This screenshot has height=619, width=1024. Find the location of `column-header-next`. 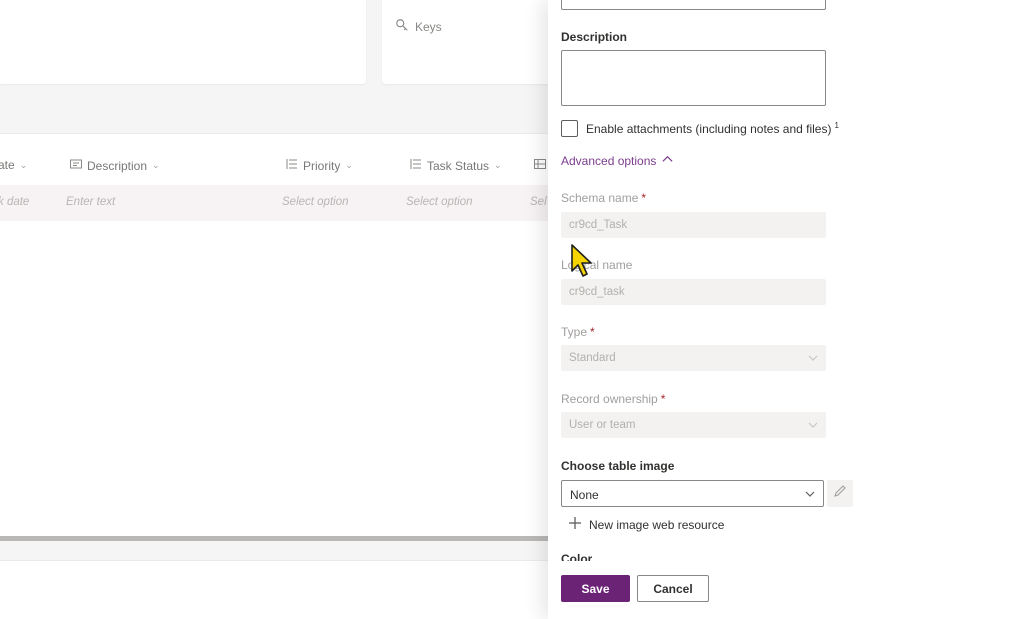

column-header-next is located at coordinates (540, 165).